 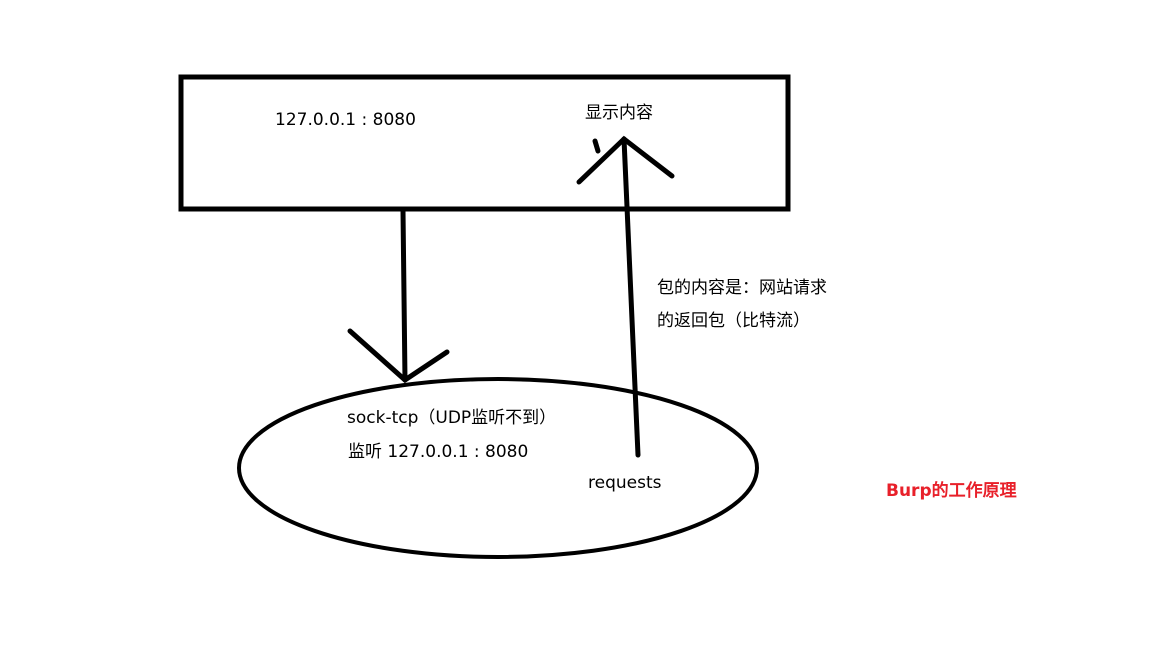 I want to click on diagram-title: Burp的工作原理, so click(x=951, y=491).